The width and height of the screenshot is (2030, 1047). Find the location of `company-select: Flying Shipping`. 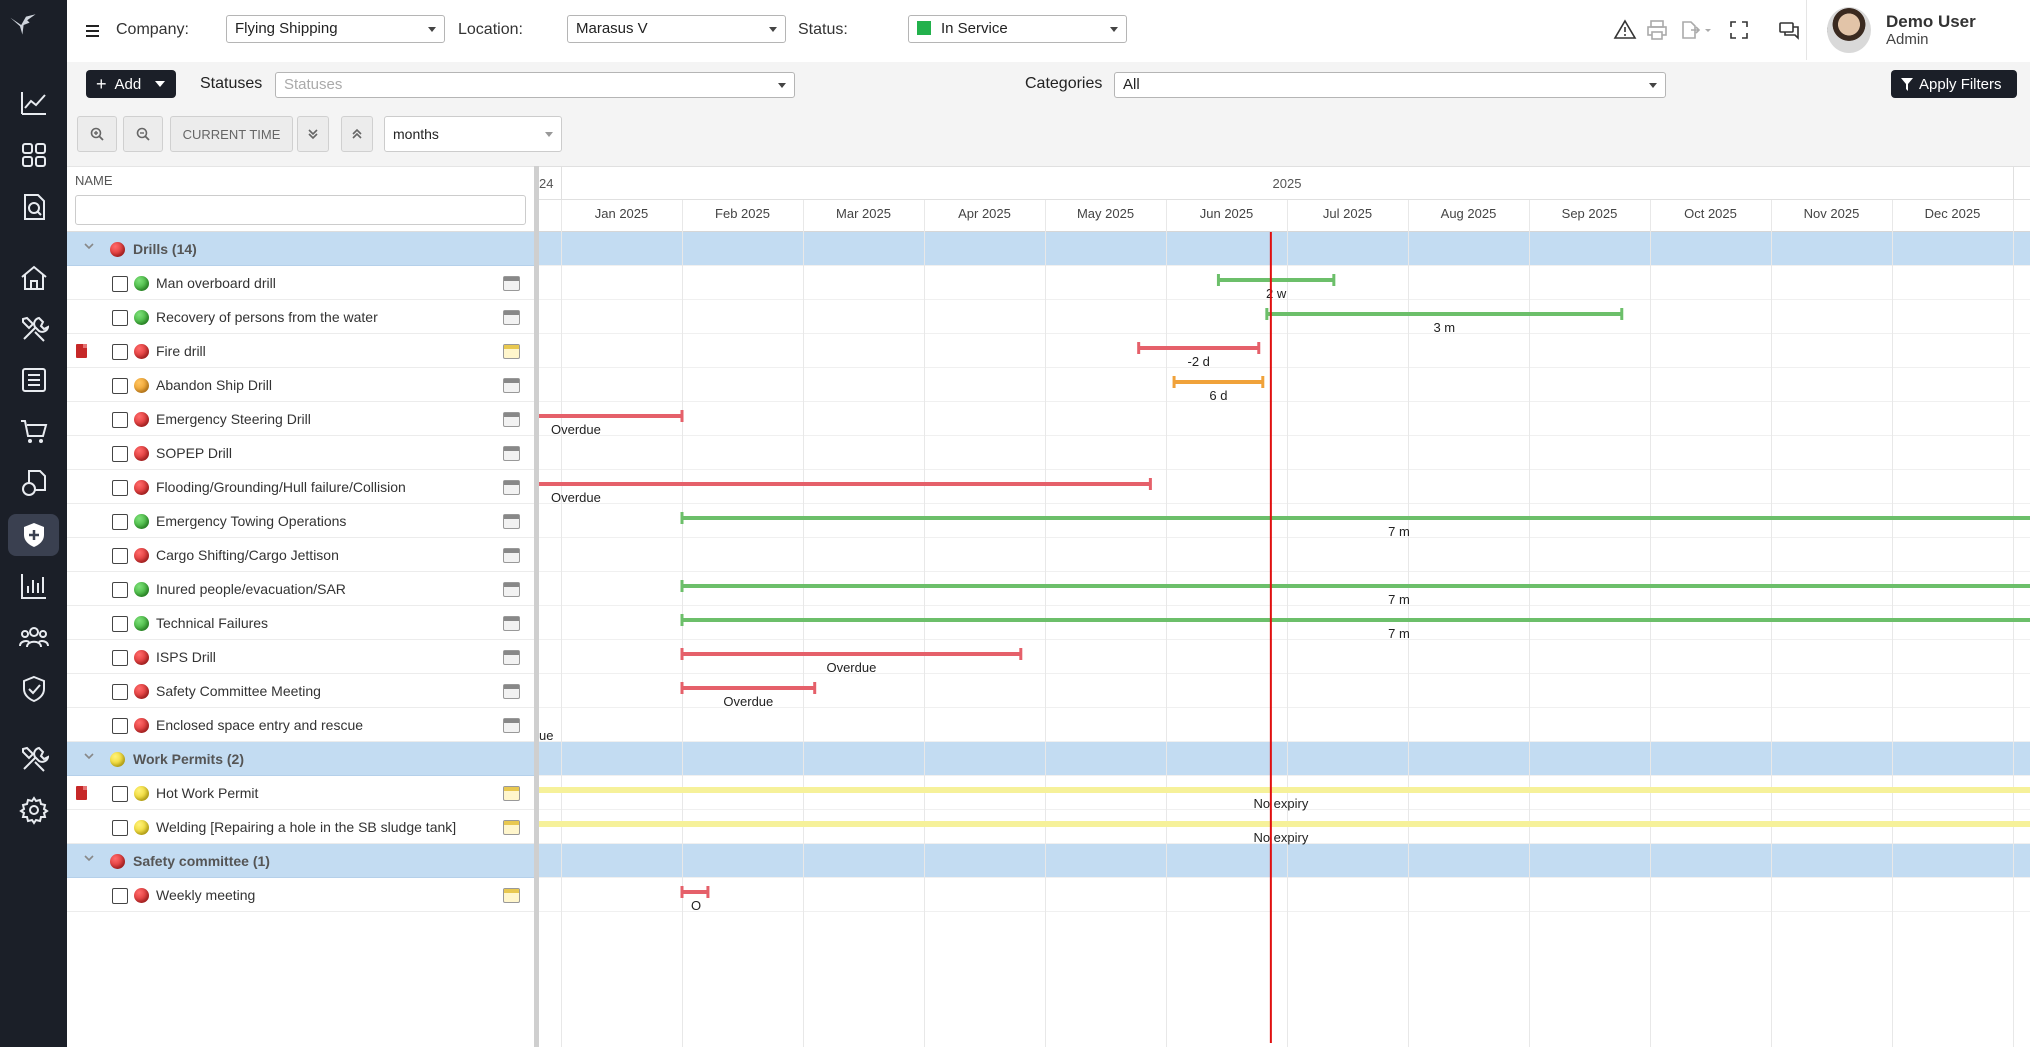

company-select: Flying Shipping is located at coordinates (335, 29).